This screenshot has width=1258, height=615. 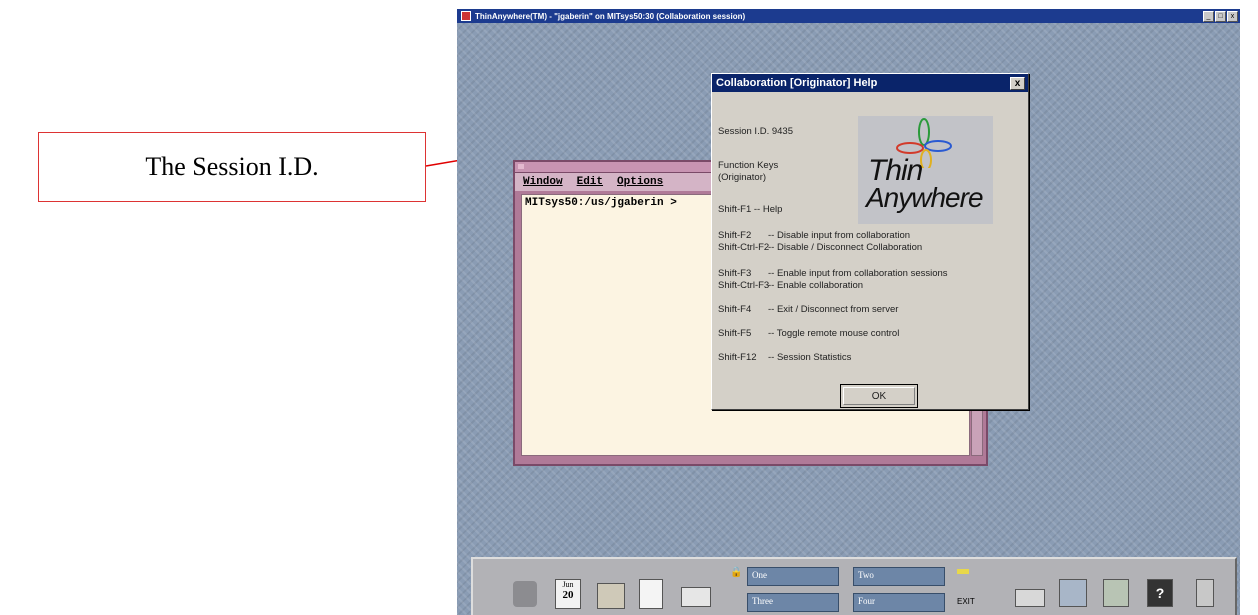 I want to click on function-key-desc: -- Session Statistics, so click(x=810, y=357).